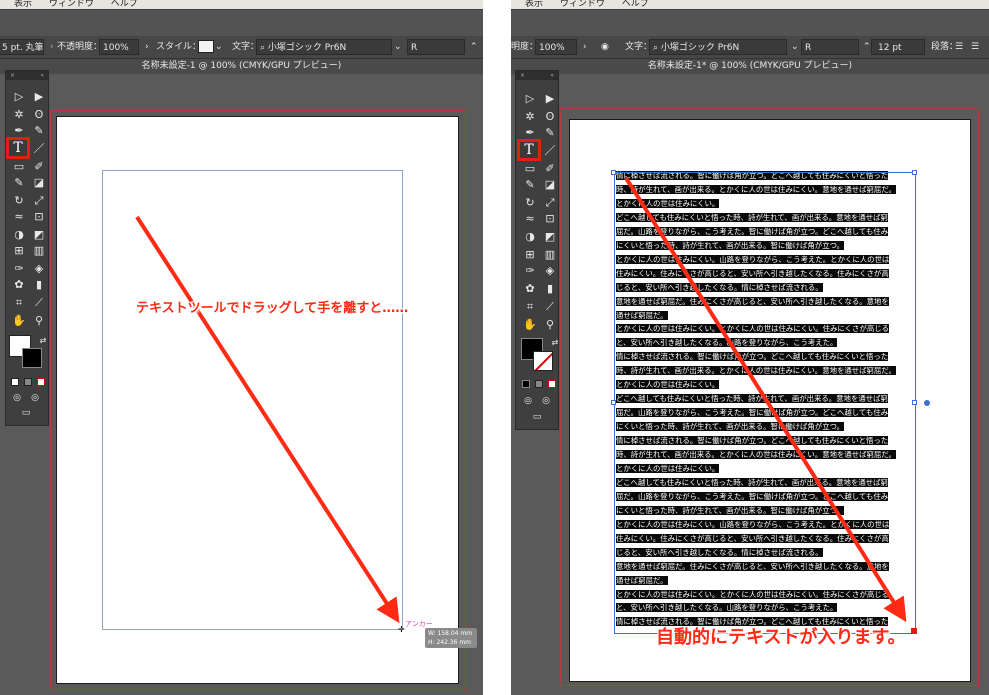  Describe the element at coordinates (451, 638) in the screenshot. I see `size-readout: W: 158.04 mm H: 242.36 mm` at that location.